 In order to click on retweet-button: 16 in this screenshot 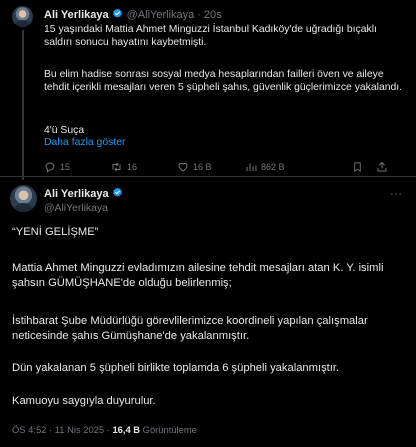, I will do `click(123, 167)`.